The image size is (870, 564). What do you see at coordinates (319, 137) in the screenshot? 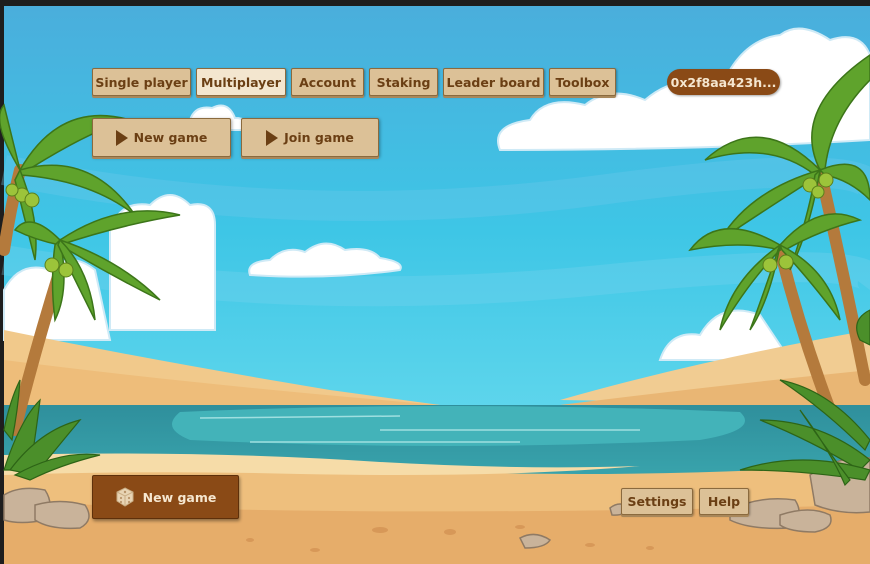
I see `join-game-label: Join game` at bounding box center [319, 137].